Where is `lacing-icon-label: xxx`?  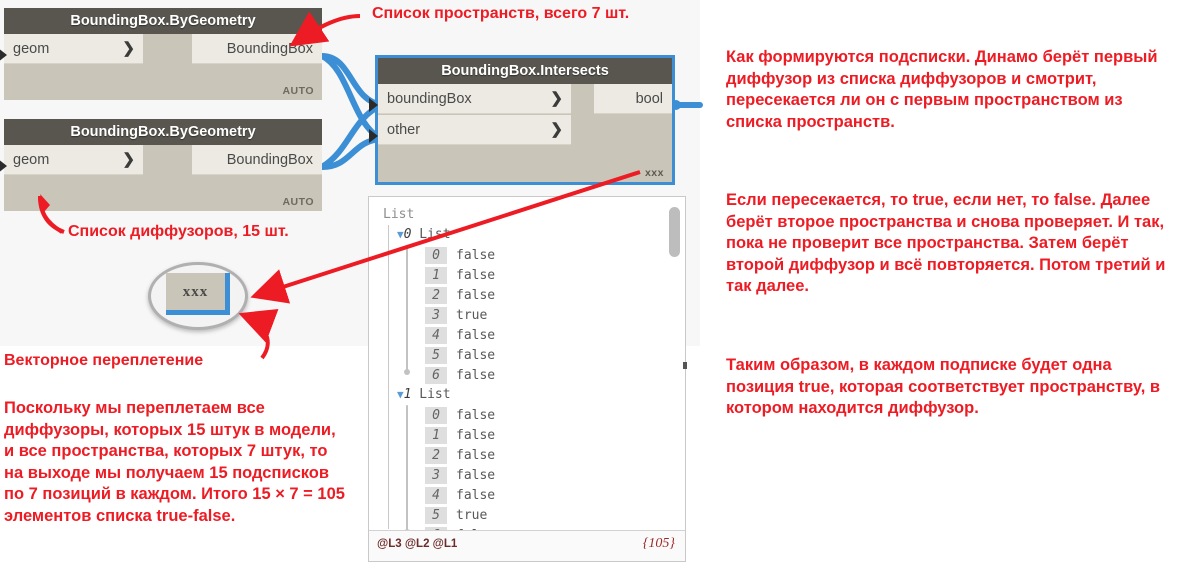
lacing-icon-label: xxx is located at coordinates (195, 292).